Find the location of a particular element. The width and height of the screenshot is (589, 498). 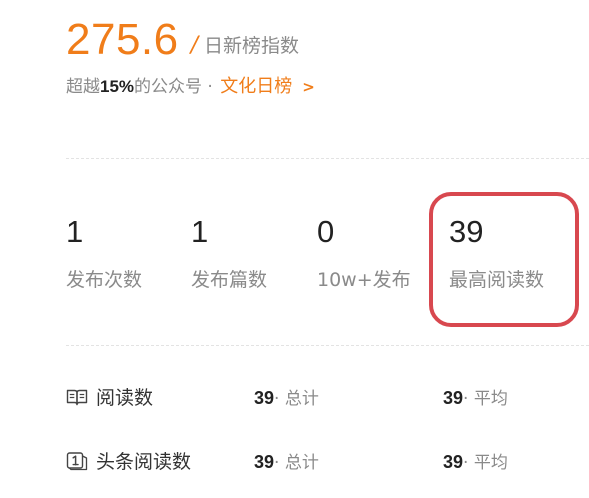

index-score-value: 275.6 is located at coordinates (122, 39).